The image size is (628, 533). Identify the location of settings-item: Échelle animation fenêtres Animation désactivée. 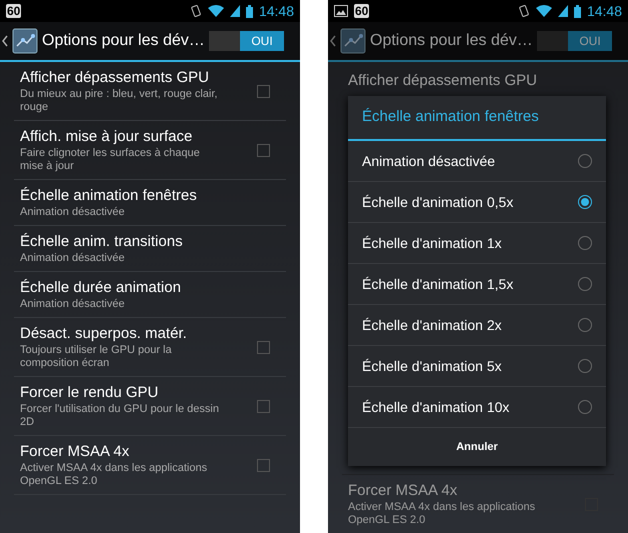
(150, 203).